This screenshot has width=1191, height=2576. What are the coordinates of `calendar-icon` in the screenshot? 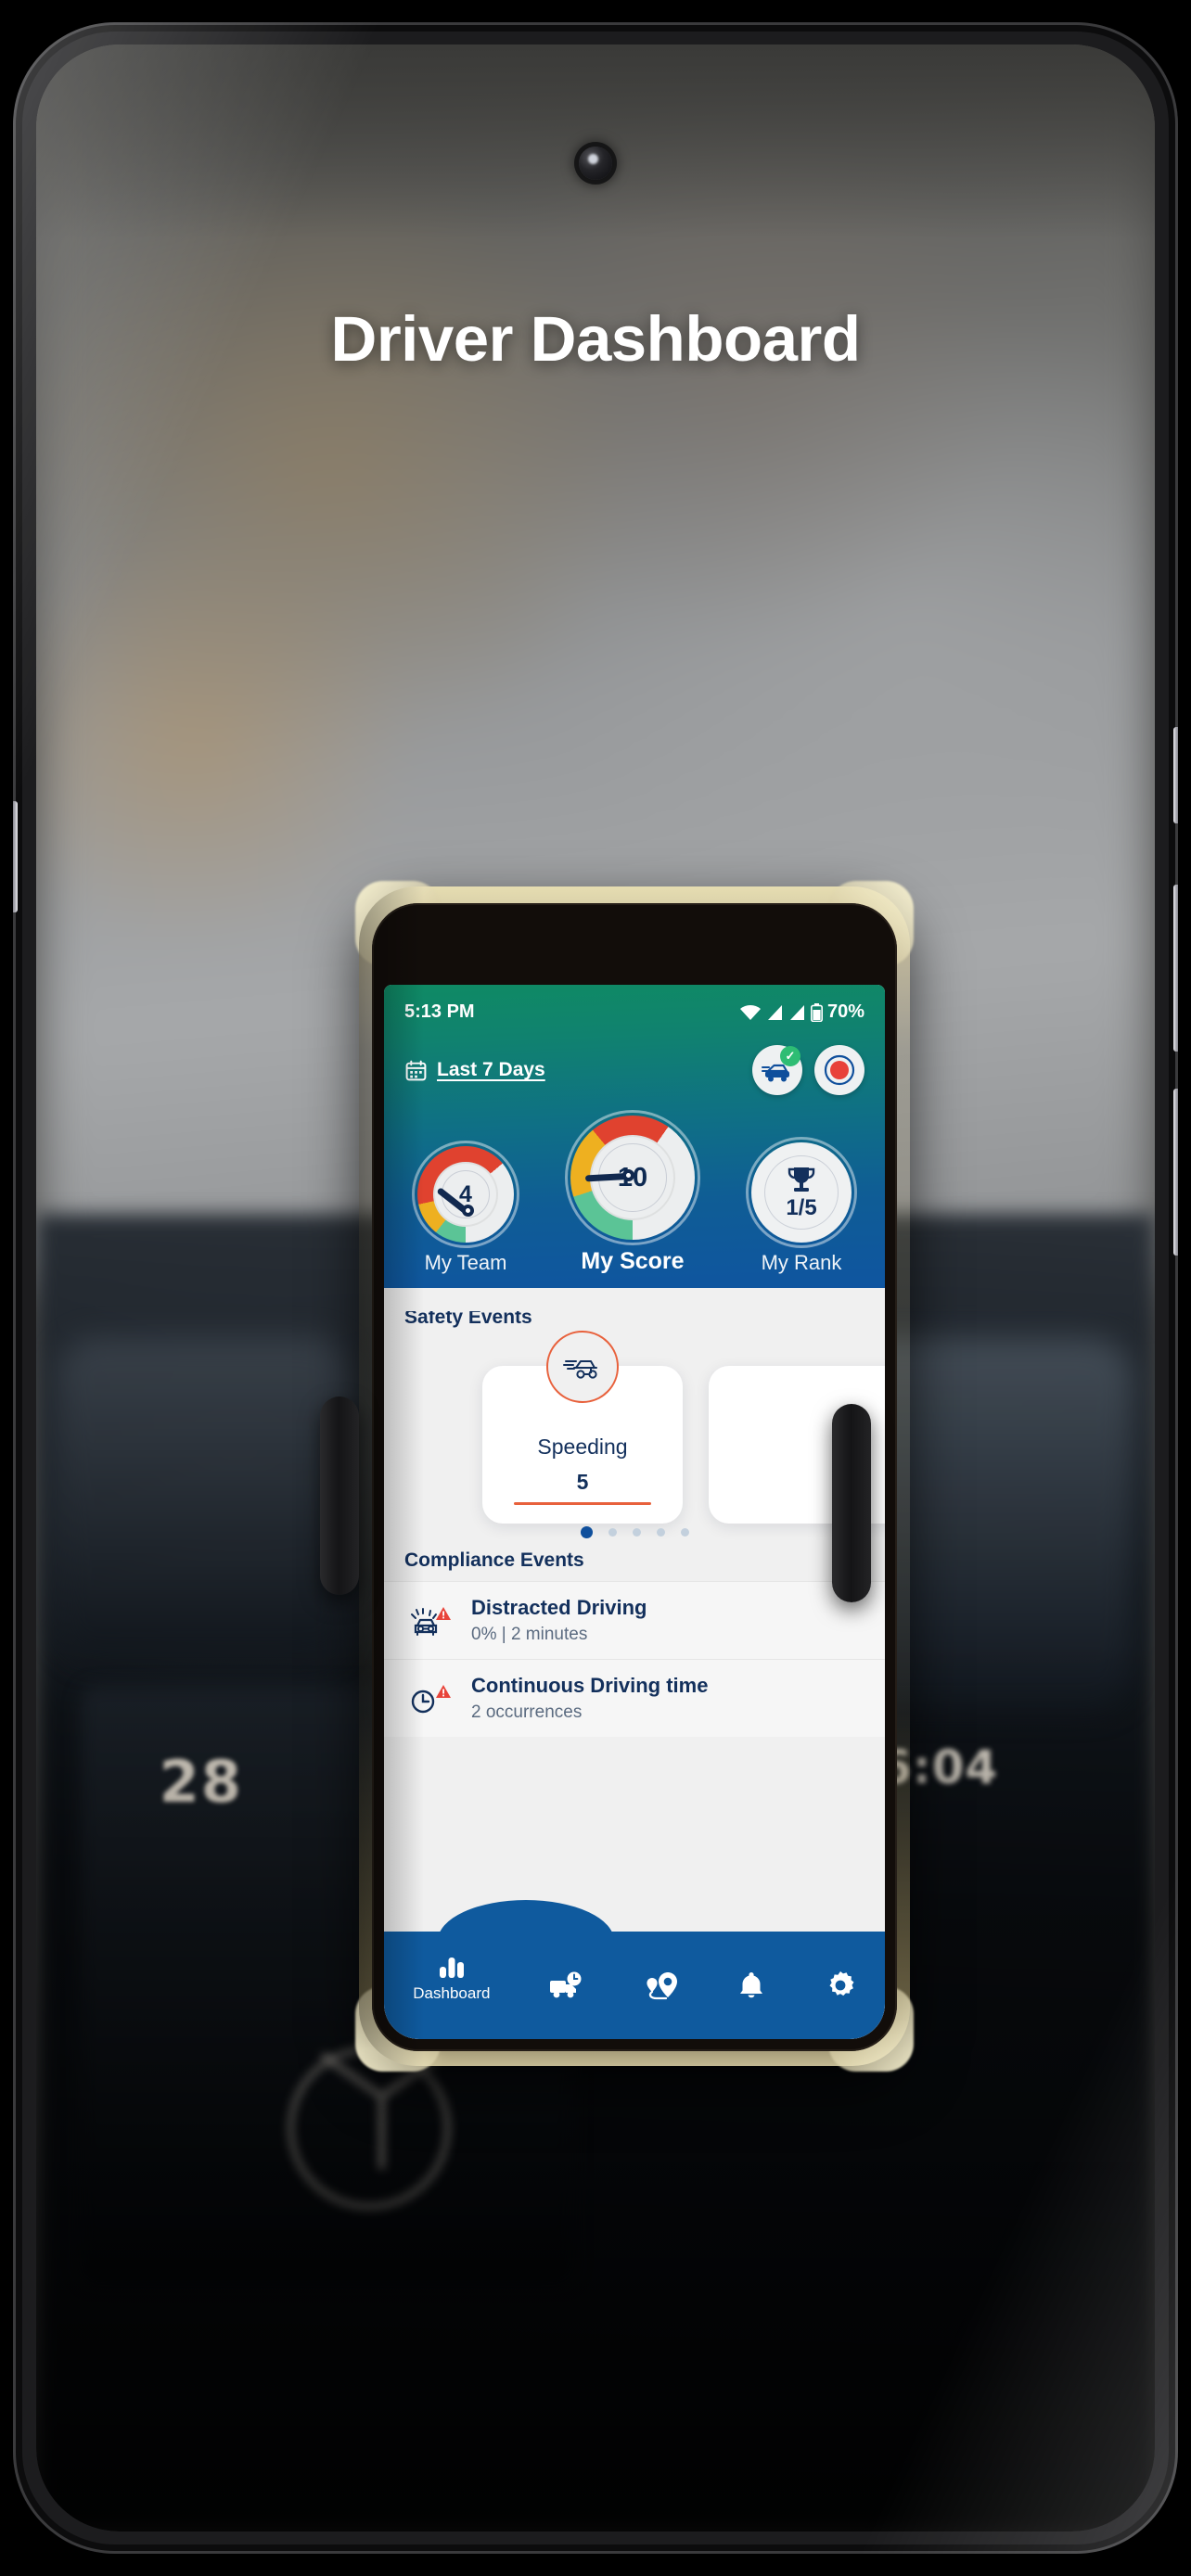 It's located at (416, 1070).